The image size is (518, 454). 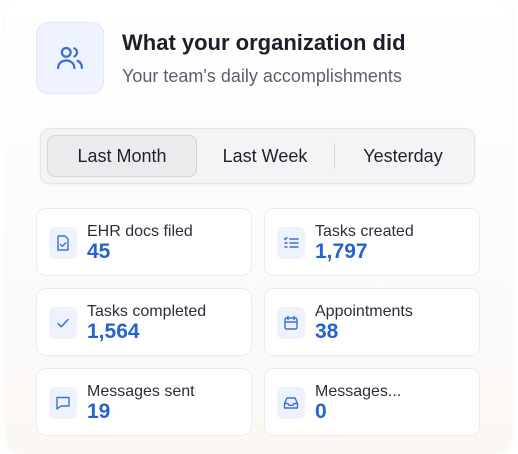 I want to click on stat-label: Messages sent, so click(x=141, y=391).